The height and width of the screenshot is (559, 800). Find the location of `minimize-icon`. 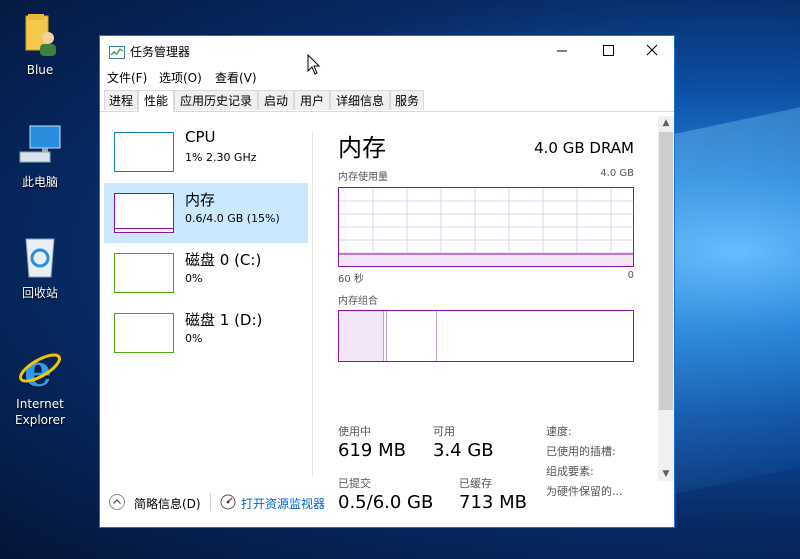

minimize-icon is located at coordinates (562, 51).